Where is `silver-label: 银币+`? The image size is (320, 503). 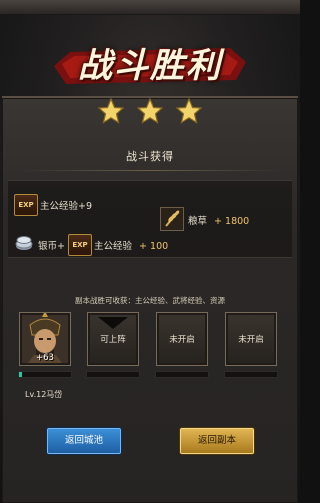 silver-label: 银币+ is located at coordinates (51, 246).